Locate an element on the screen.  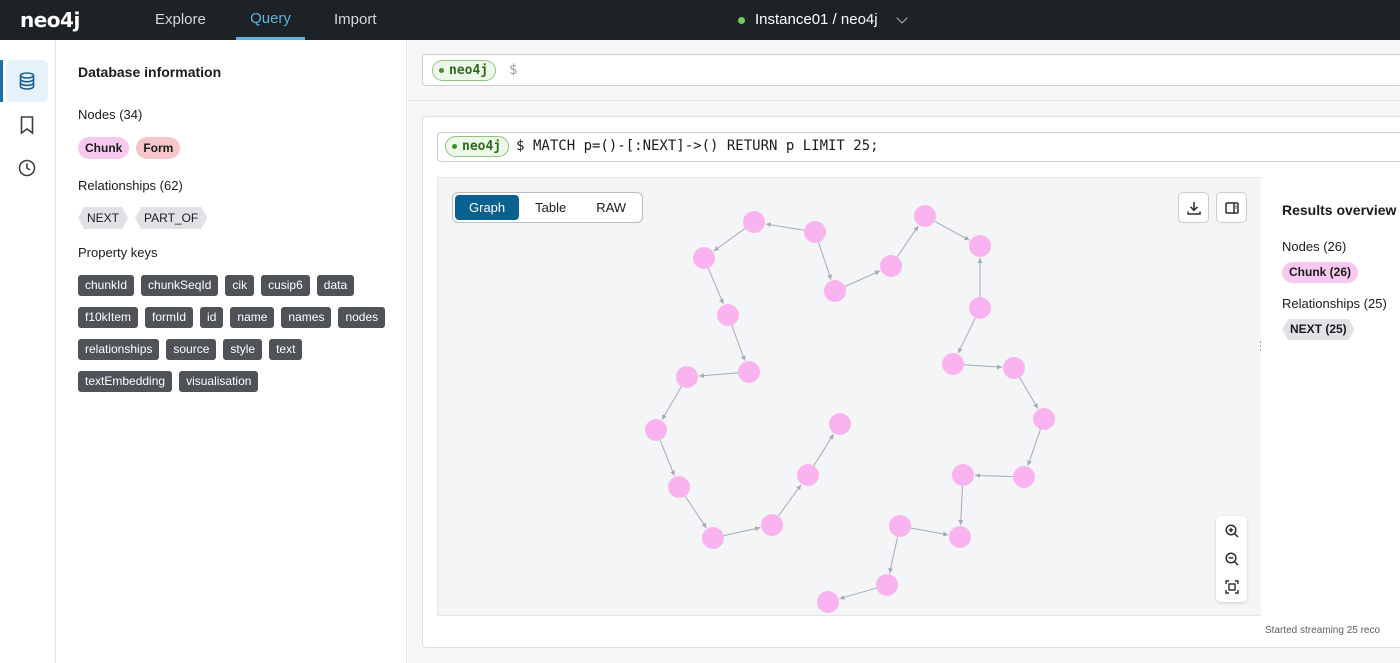
property-key-chip: source is located at coordinates (191, 349).